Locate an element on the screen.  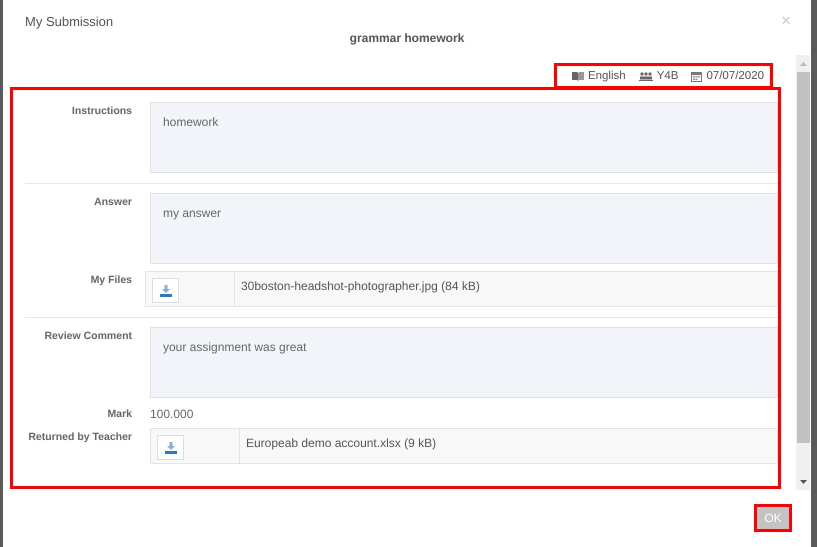
field-label: Returned by Teacher is located at coordinates (79, 437).